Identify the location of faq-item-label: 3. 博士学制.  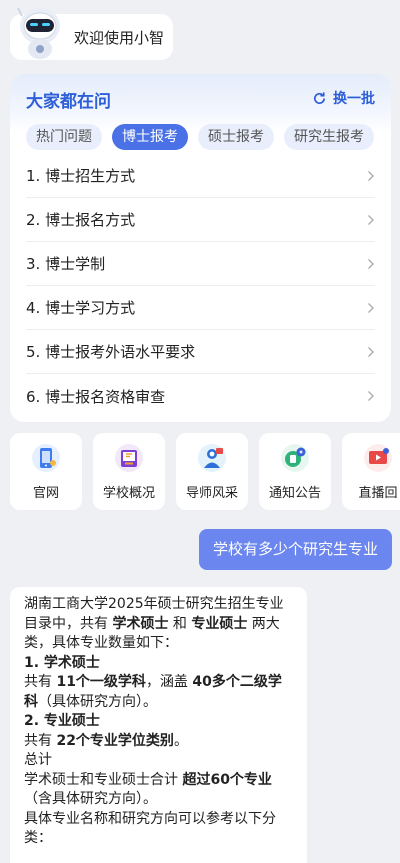
(66, 264).